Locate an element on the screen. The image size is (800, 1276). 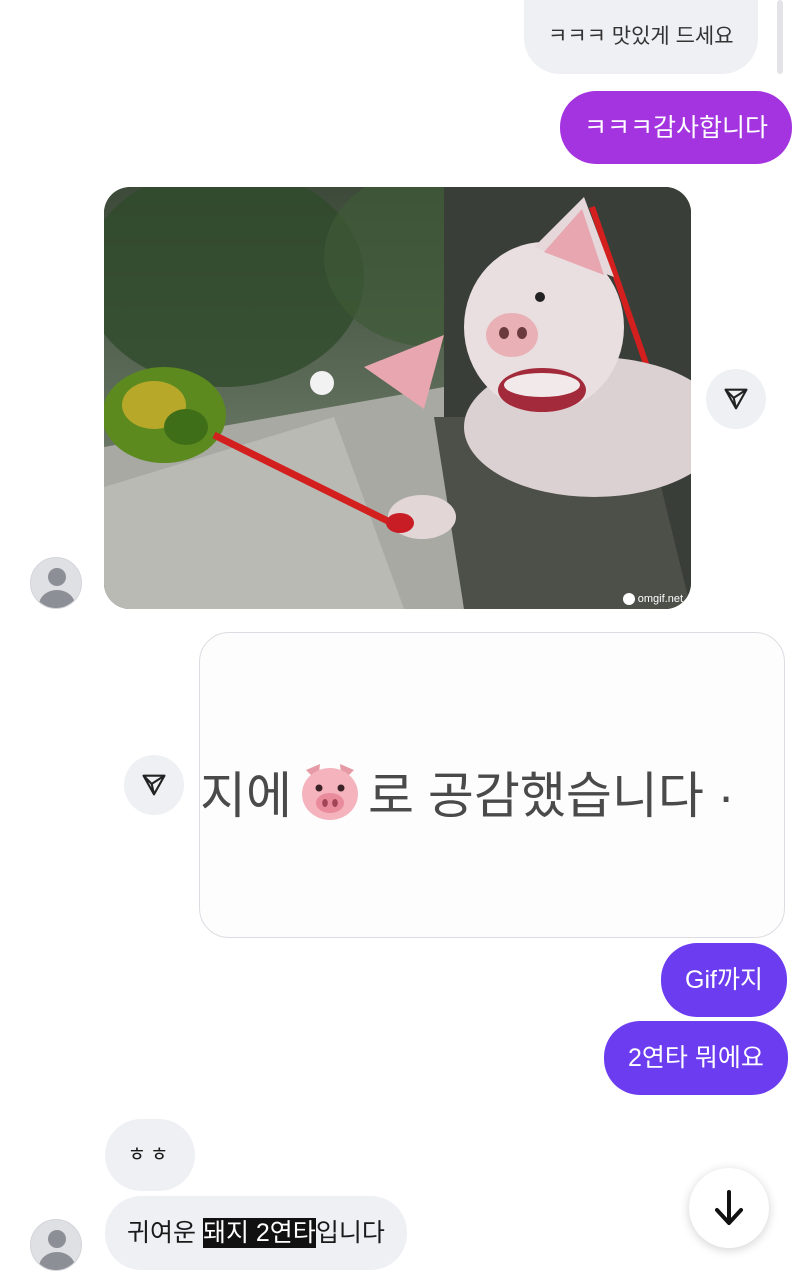
message-bubble-incoming: 귀여운 돼지 2연타 입니다 is located at coordinates (256, 1233).